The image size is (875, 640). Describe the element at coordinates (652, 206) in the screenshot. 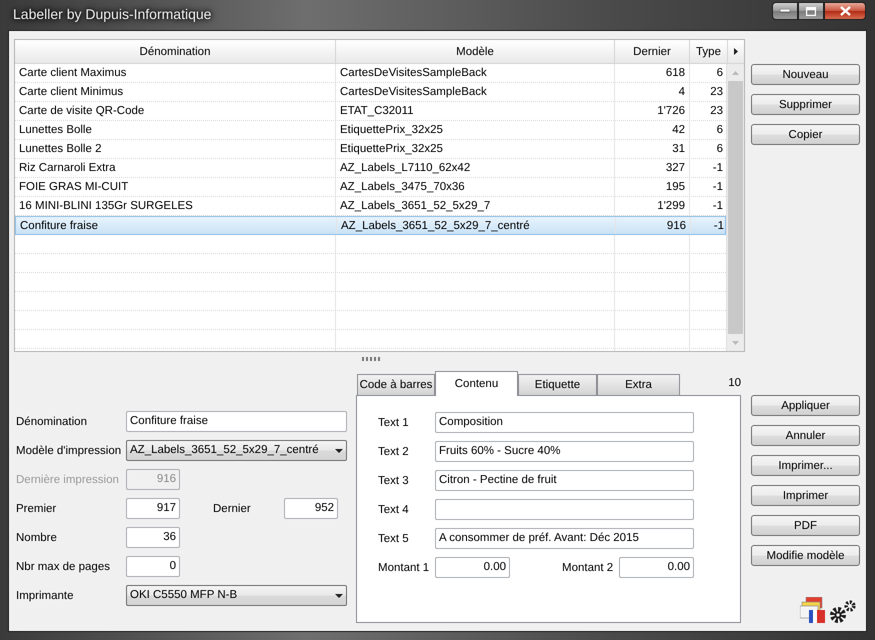

I see `table-cell: 1'299` at that location.